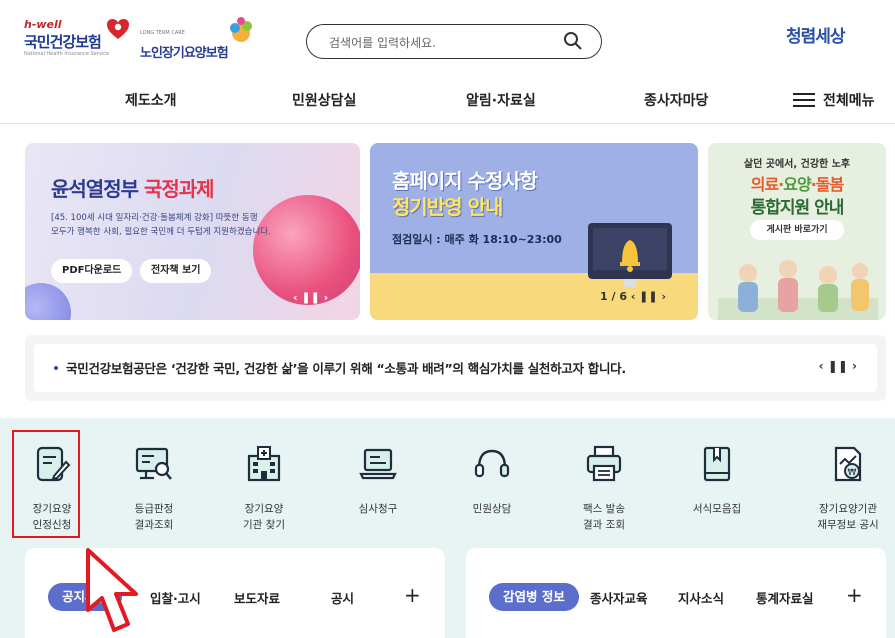 The image size is (895, 638). I want to click on tab-disclosure: 공시, so click(342, 597).